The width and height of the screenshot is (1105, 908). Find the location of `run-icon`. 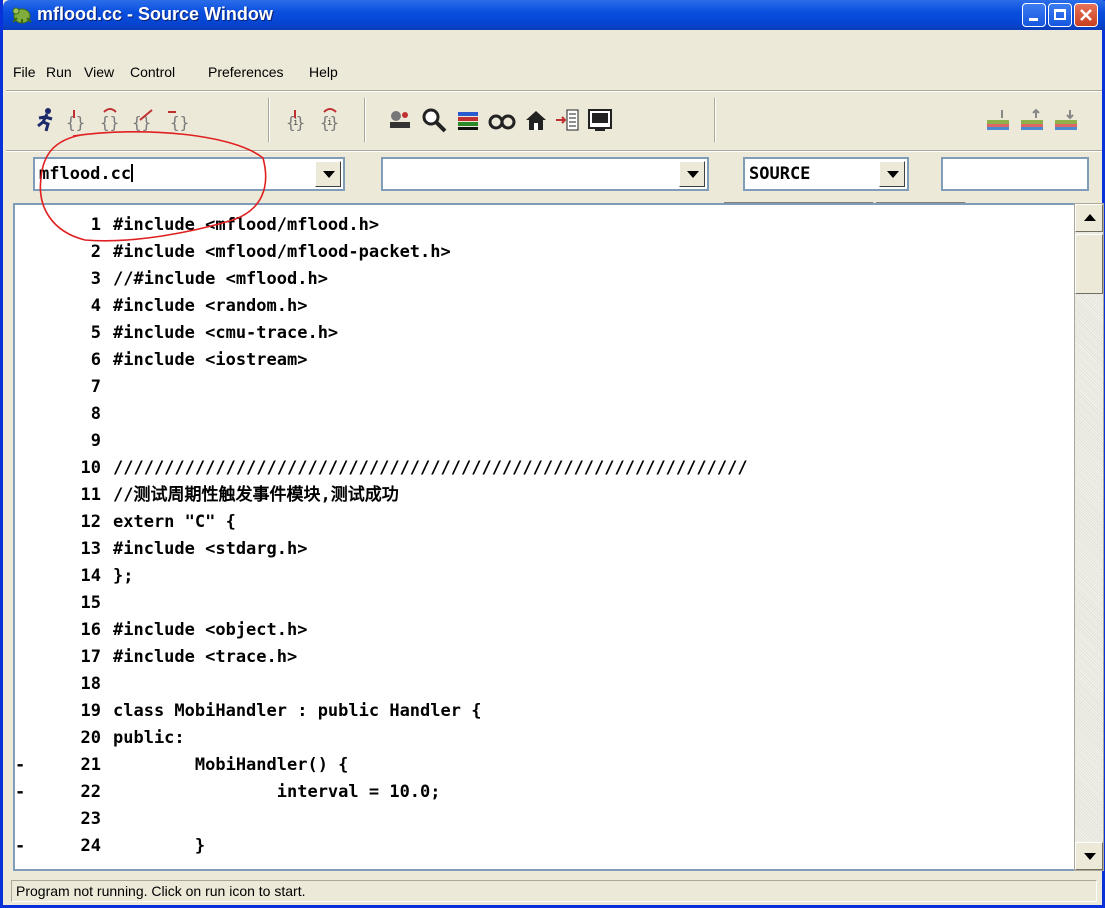

run-icon is located at coordinates (46, 120).